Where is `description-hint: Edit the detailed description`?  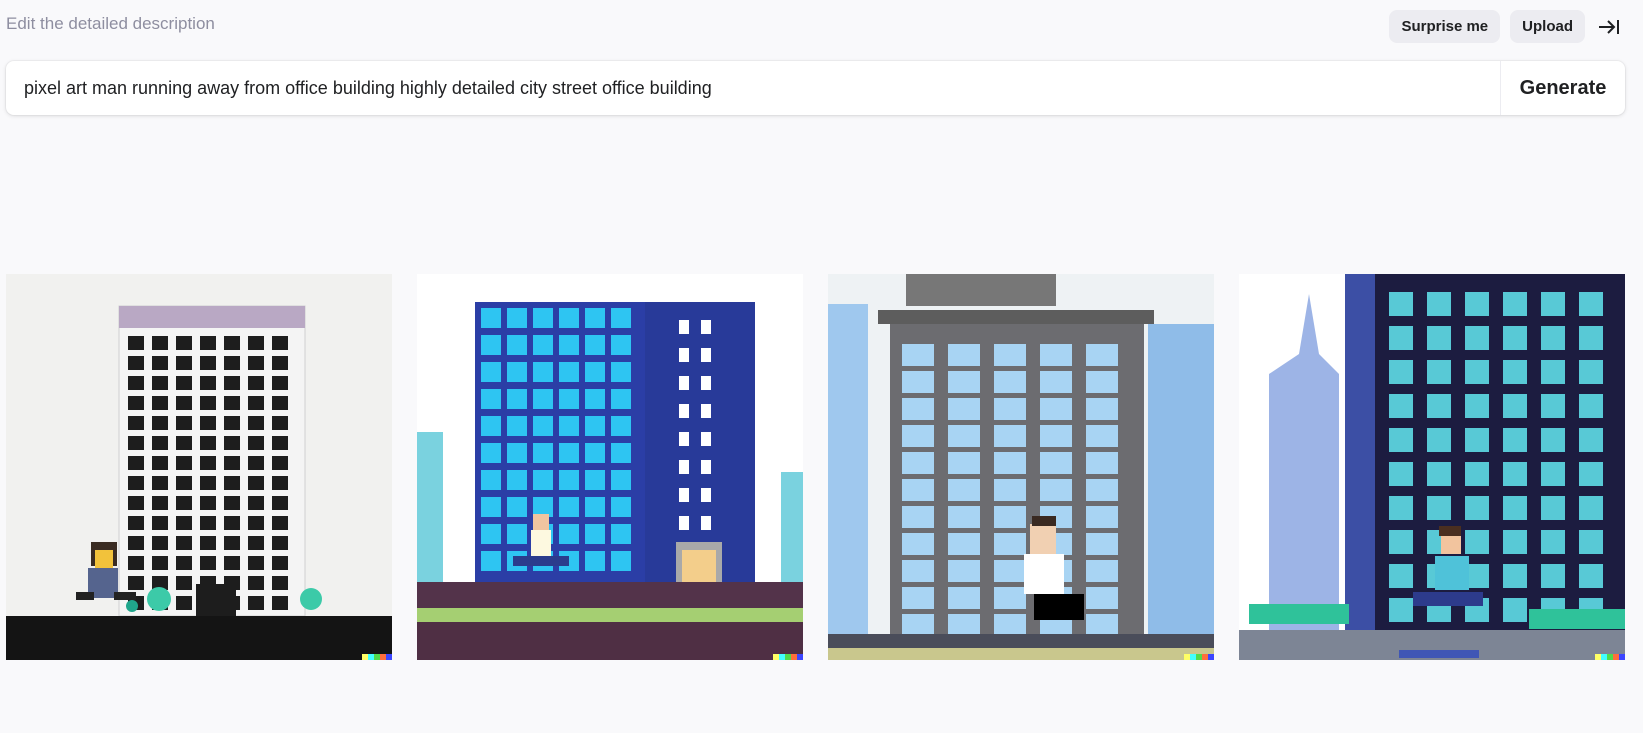 description-hint: Edit the detailed description is located at coordinates (110, 23).